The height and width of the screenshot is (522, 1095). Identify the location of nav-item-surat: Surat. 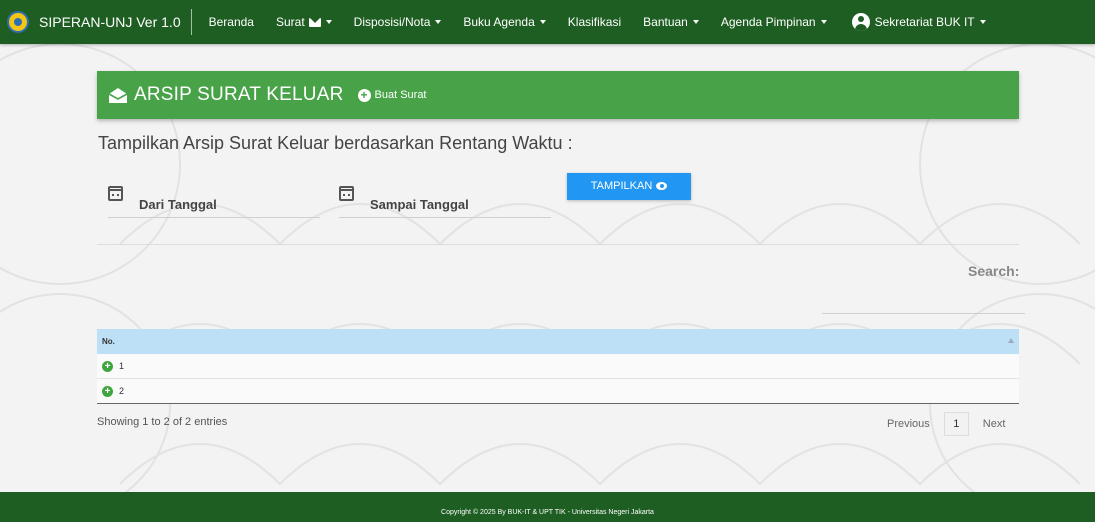
(304, 22).